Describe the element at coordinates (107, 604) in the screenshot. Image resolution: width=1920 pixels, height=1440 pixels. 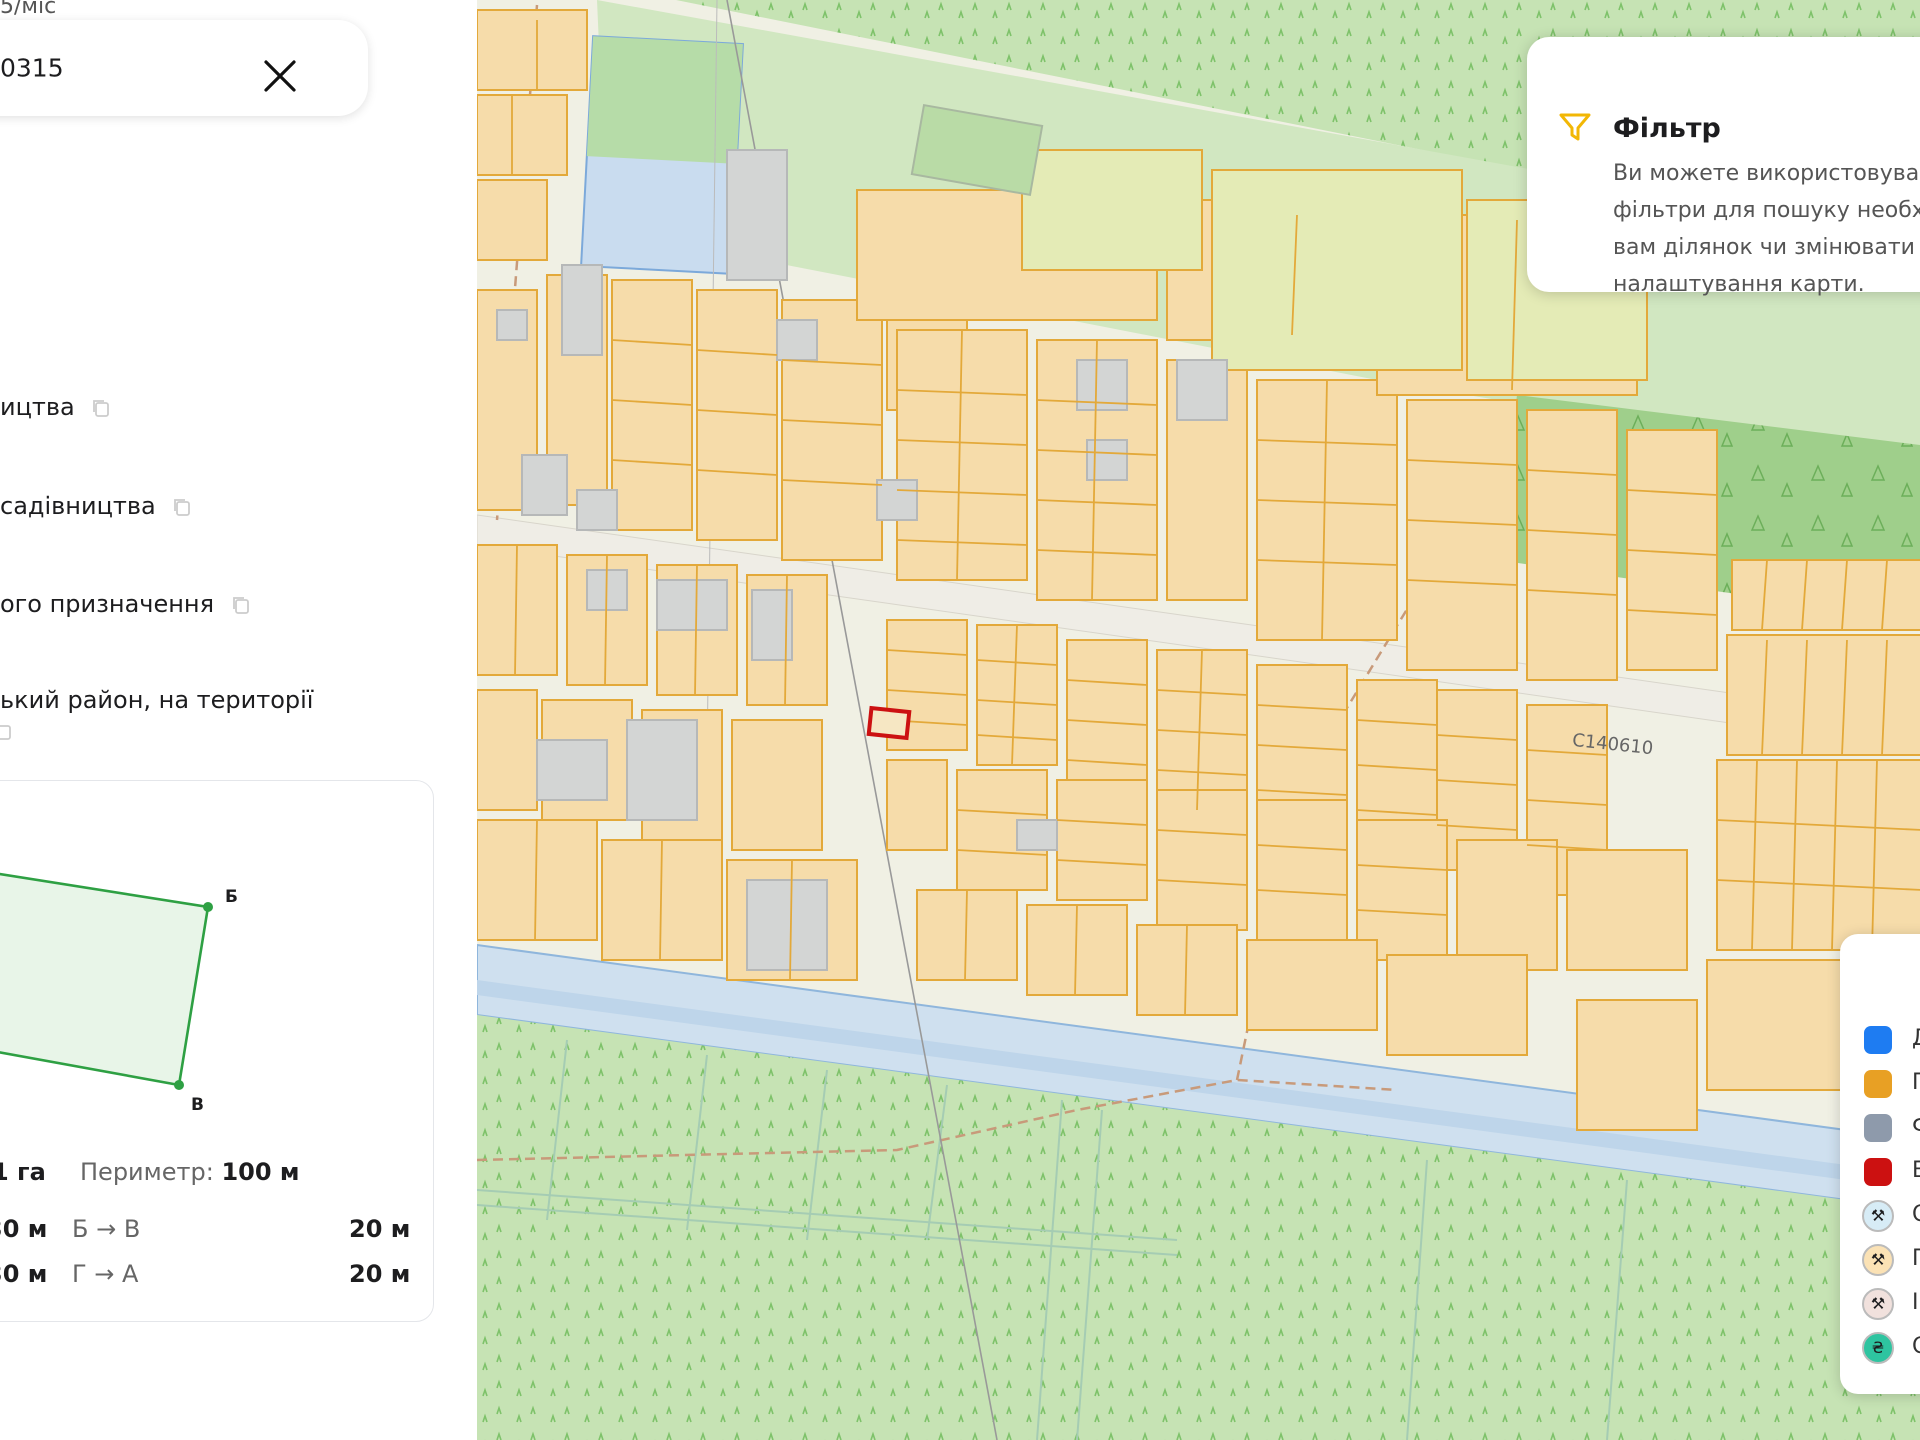
I see `designation-text: ого призначення` at that location.